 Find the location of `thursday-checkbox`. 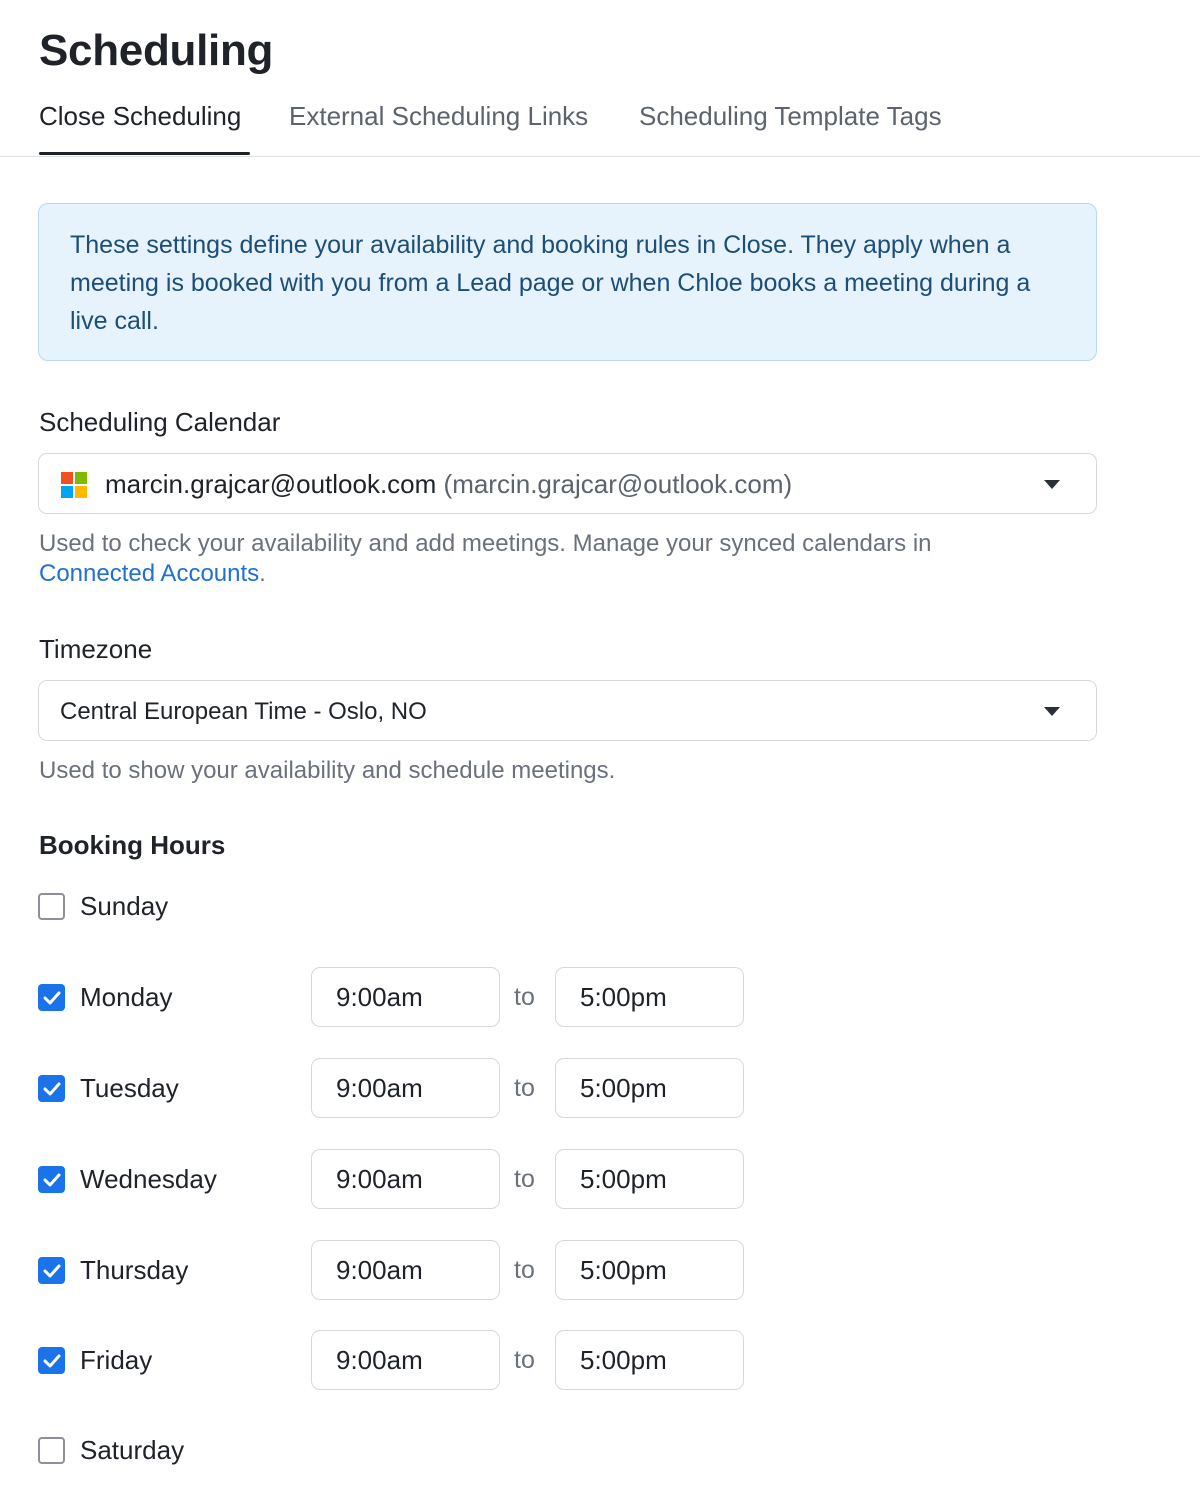

thursday-checkbox is located at coordinates (51, 1270).